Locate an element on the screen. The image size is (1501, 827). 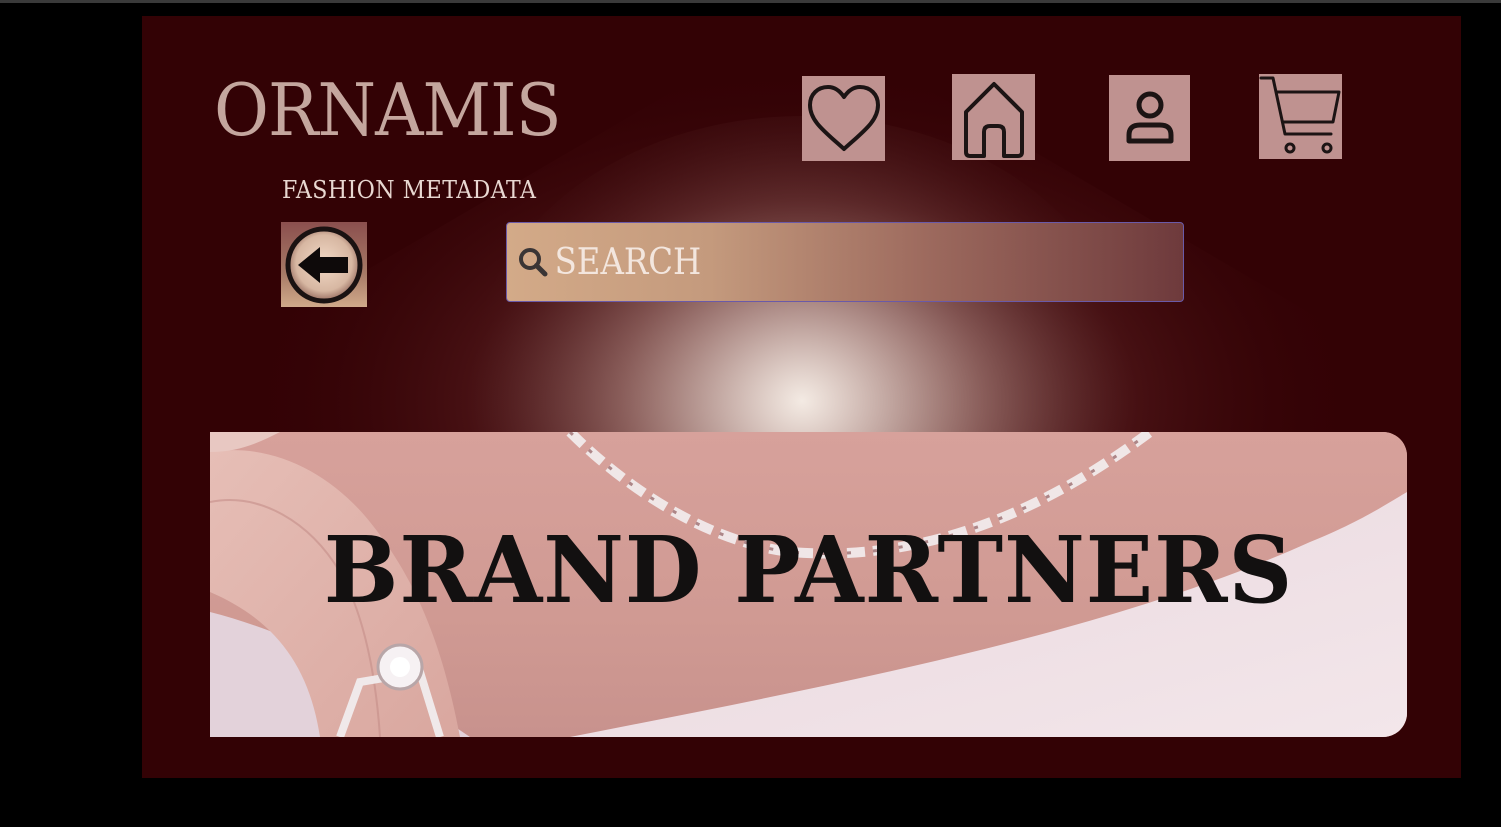
brand-tagline: FASHION METADATA is located at coordinates (409, 190).